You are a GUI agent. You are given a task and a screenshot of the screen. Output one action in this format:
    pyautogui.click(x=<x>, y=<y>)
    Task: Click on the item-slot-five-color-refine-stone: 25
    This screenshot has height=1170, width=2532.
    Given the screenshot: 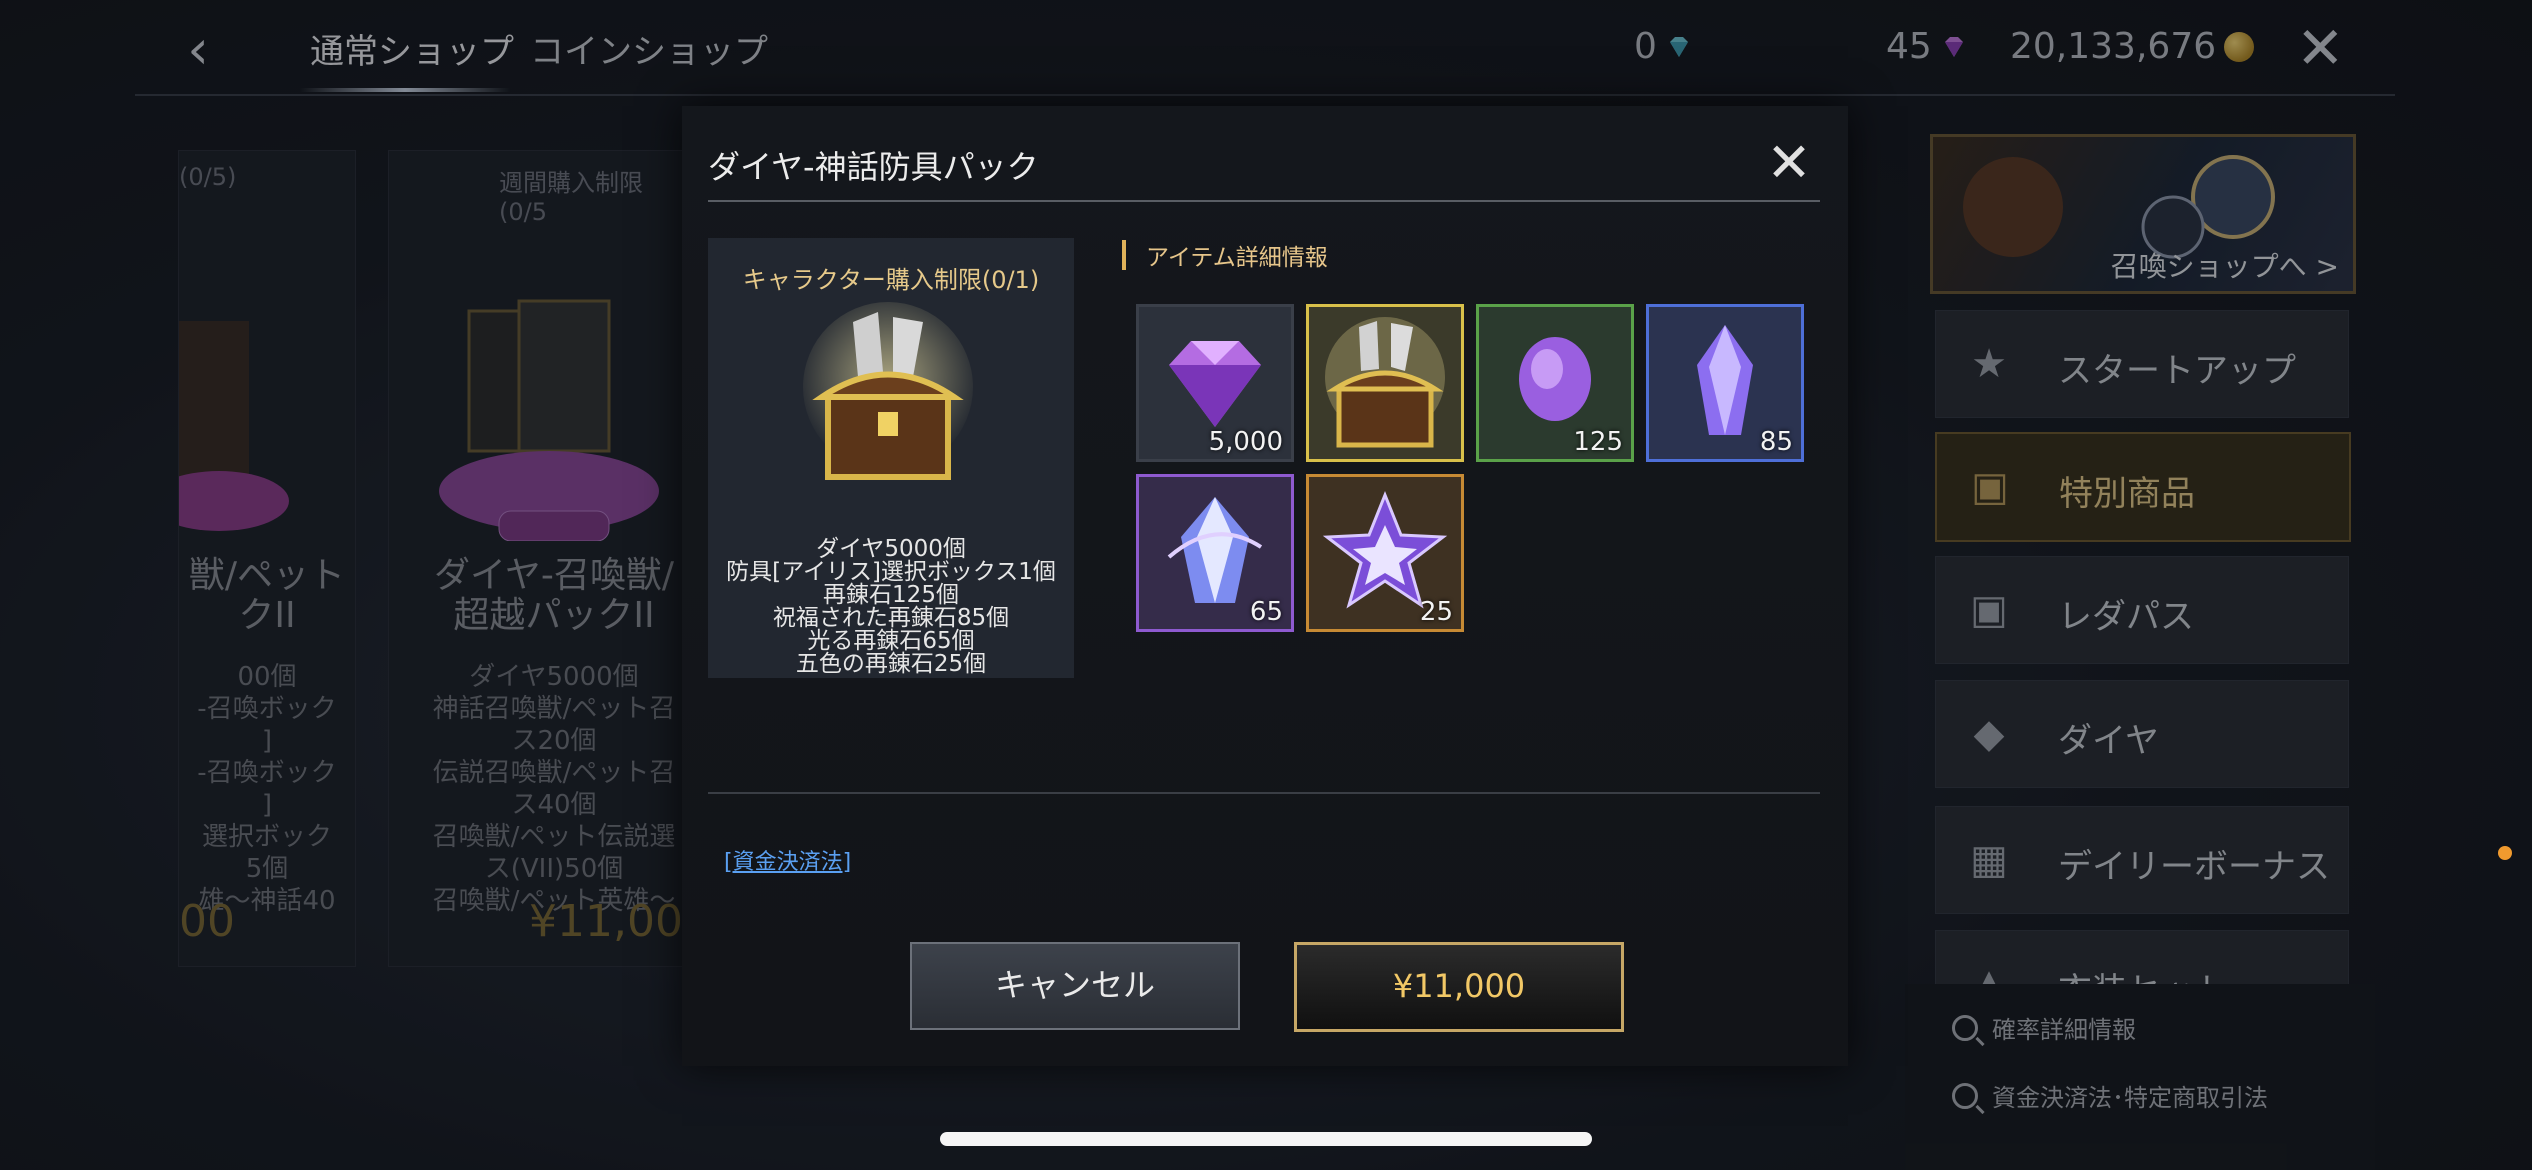 What is the action you would take?
    pyautogui.click(x=1385, y=553)
    